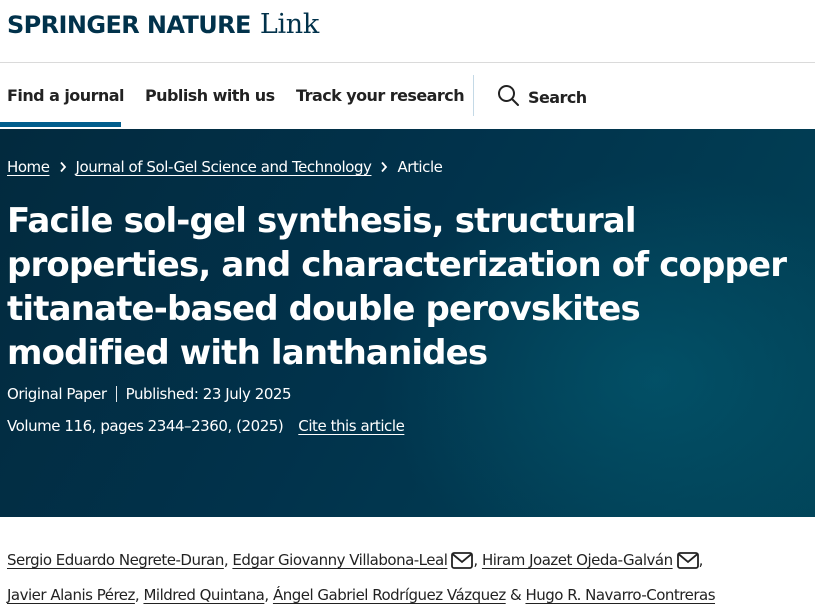  What do you see at coordinates (577, 560) in the screenshot?
I see `author-link: Hiram Joazet Ojeda-Galván` at bounding box center [577, 560].